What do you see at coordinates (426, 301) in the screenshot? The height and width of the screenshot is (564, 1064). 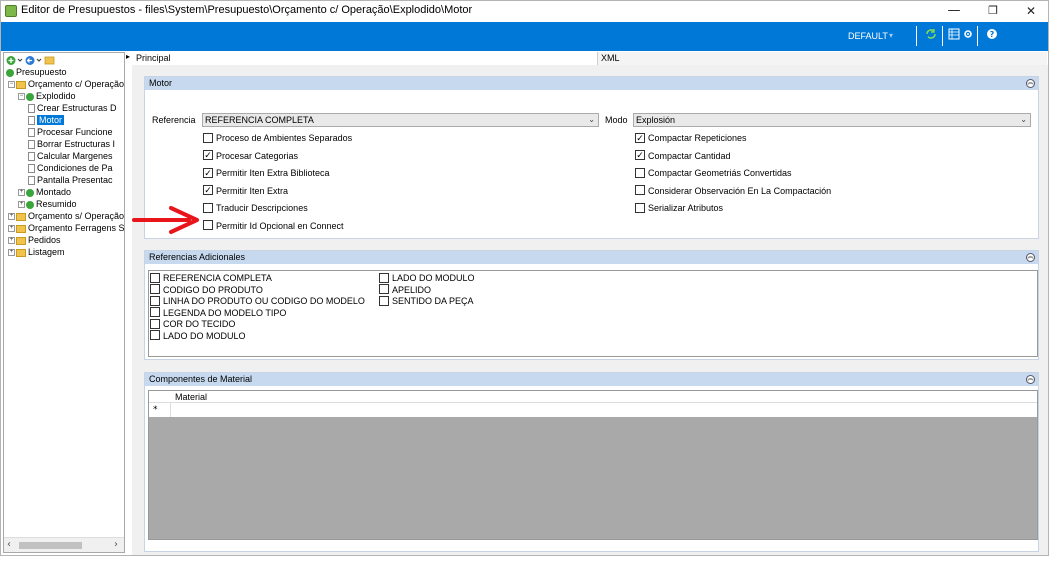 I see `referencia-checkbox: SENTIDO DA PEÇA` at bounding box center [426, 301].